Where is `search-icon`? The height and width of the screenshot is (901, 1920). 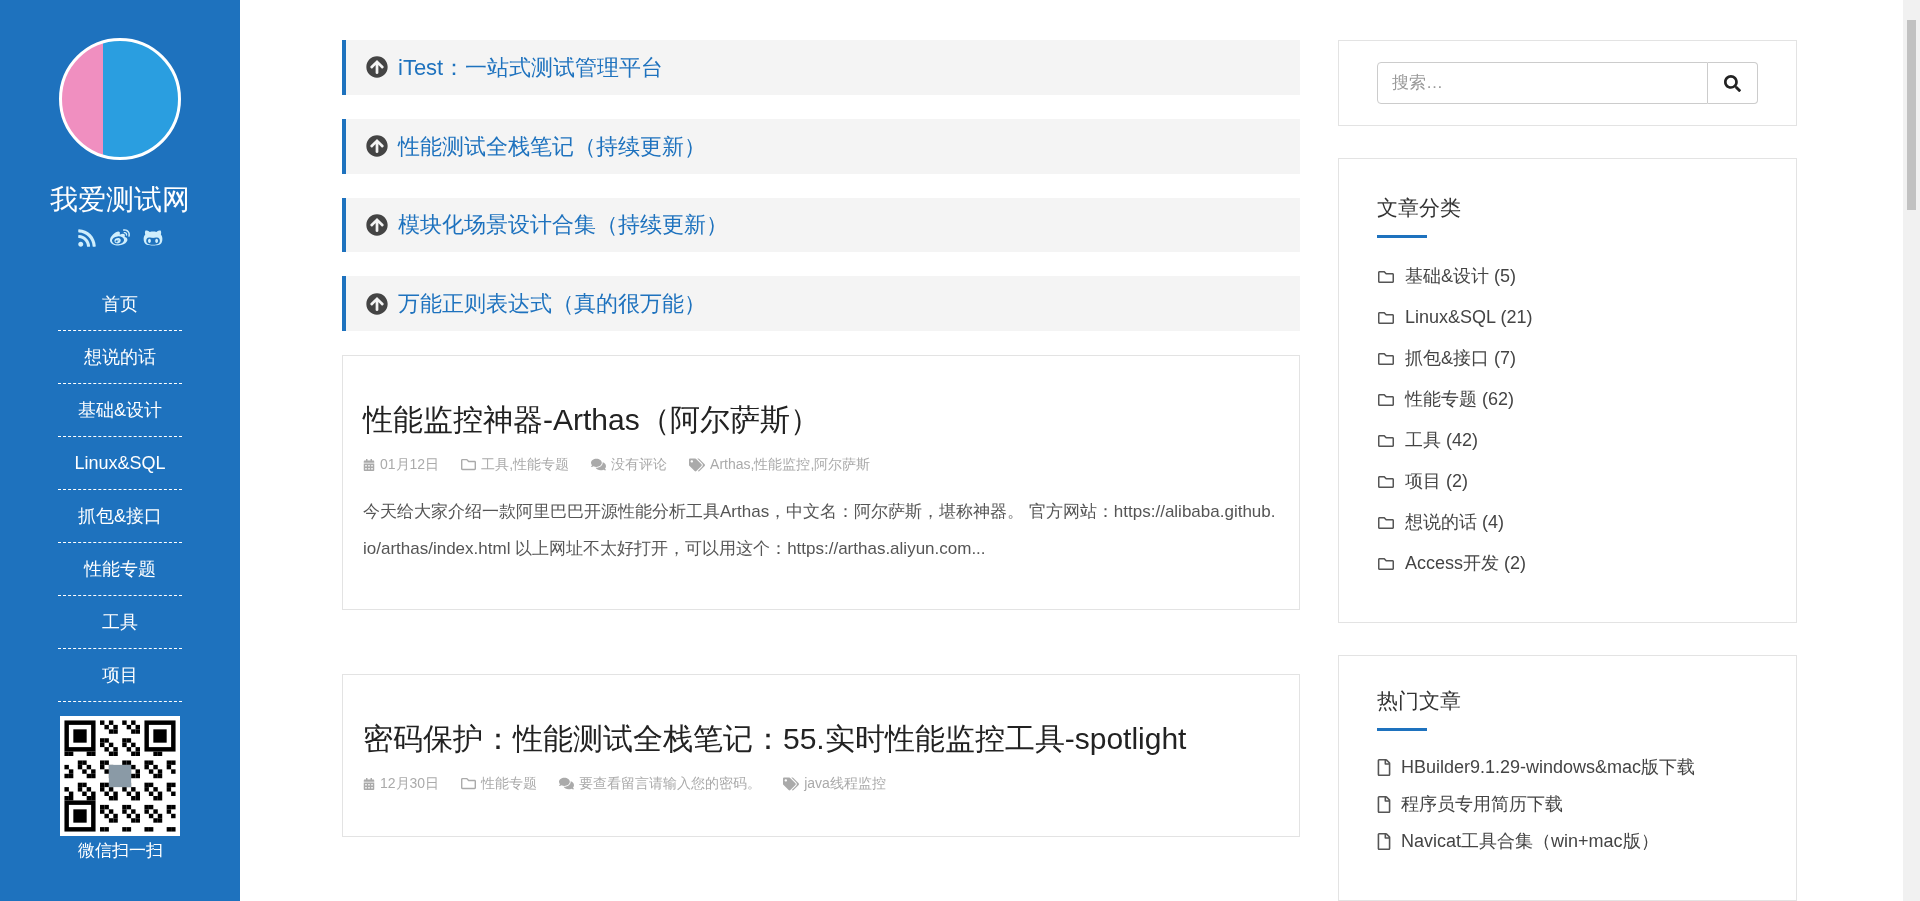 search-icon is located at coordinates (1732, 83).